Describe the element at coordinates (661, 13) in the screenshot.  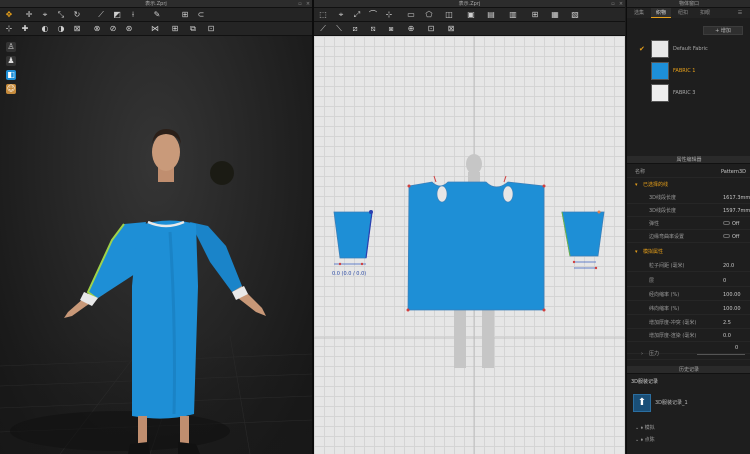
I see `tab-fabric: 织物` at that location.